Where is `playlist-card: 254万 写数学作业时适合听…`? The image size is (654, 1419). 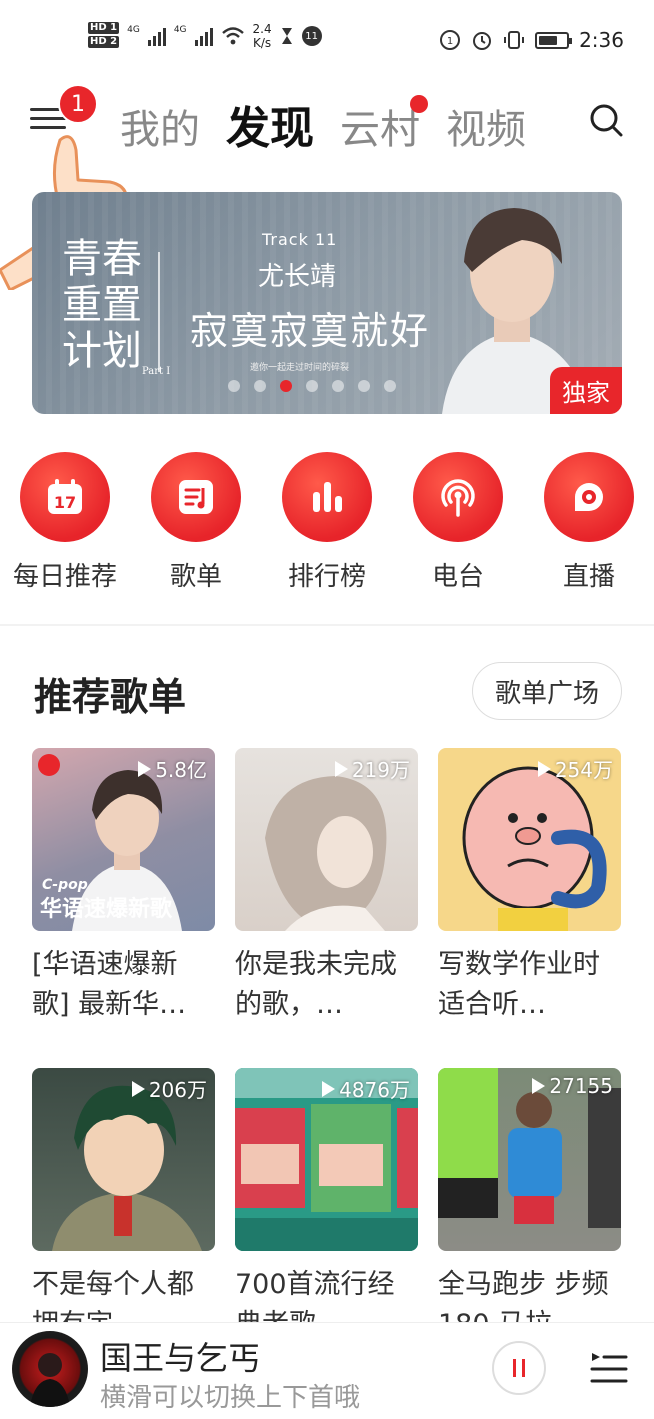
playlist-card: 254万 写数学作业时适合听… is located at coordinates (529, 886).